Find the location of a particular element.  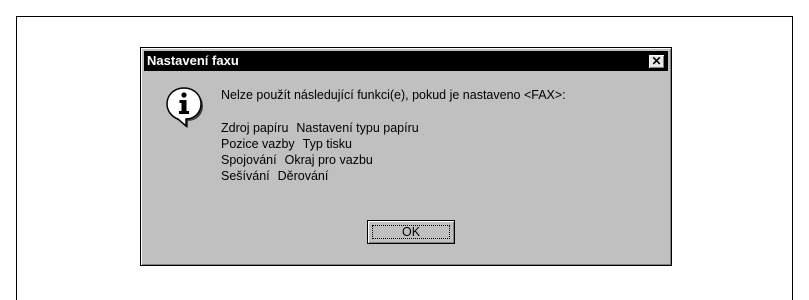

function-row: Spojování Okraj pro vazbu is located at coordinates (297, 160).